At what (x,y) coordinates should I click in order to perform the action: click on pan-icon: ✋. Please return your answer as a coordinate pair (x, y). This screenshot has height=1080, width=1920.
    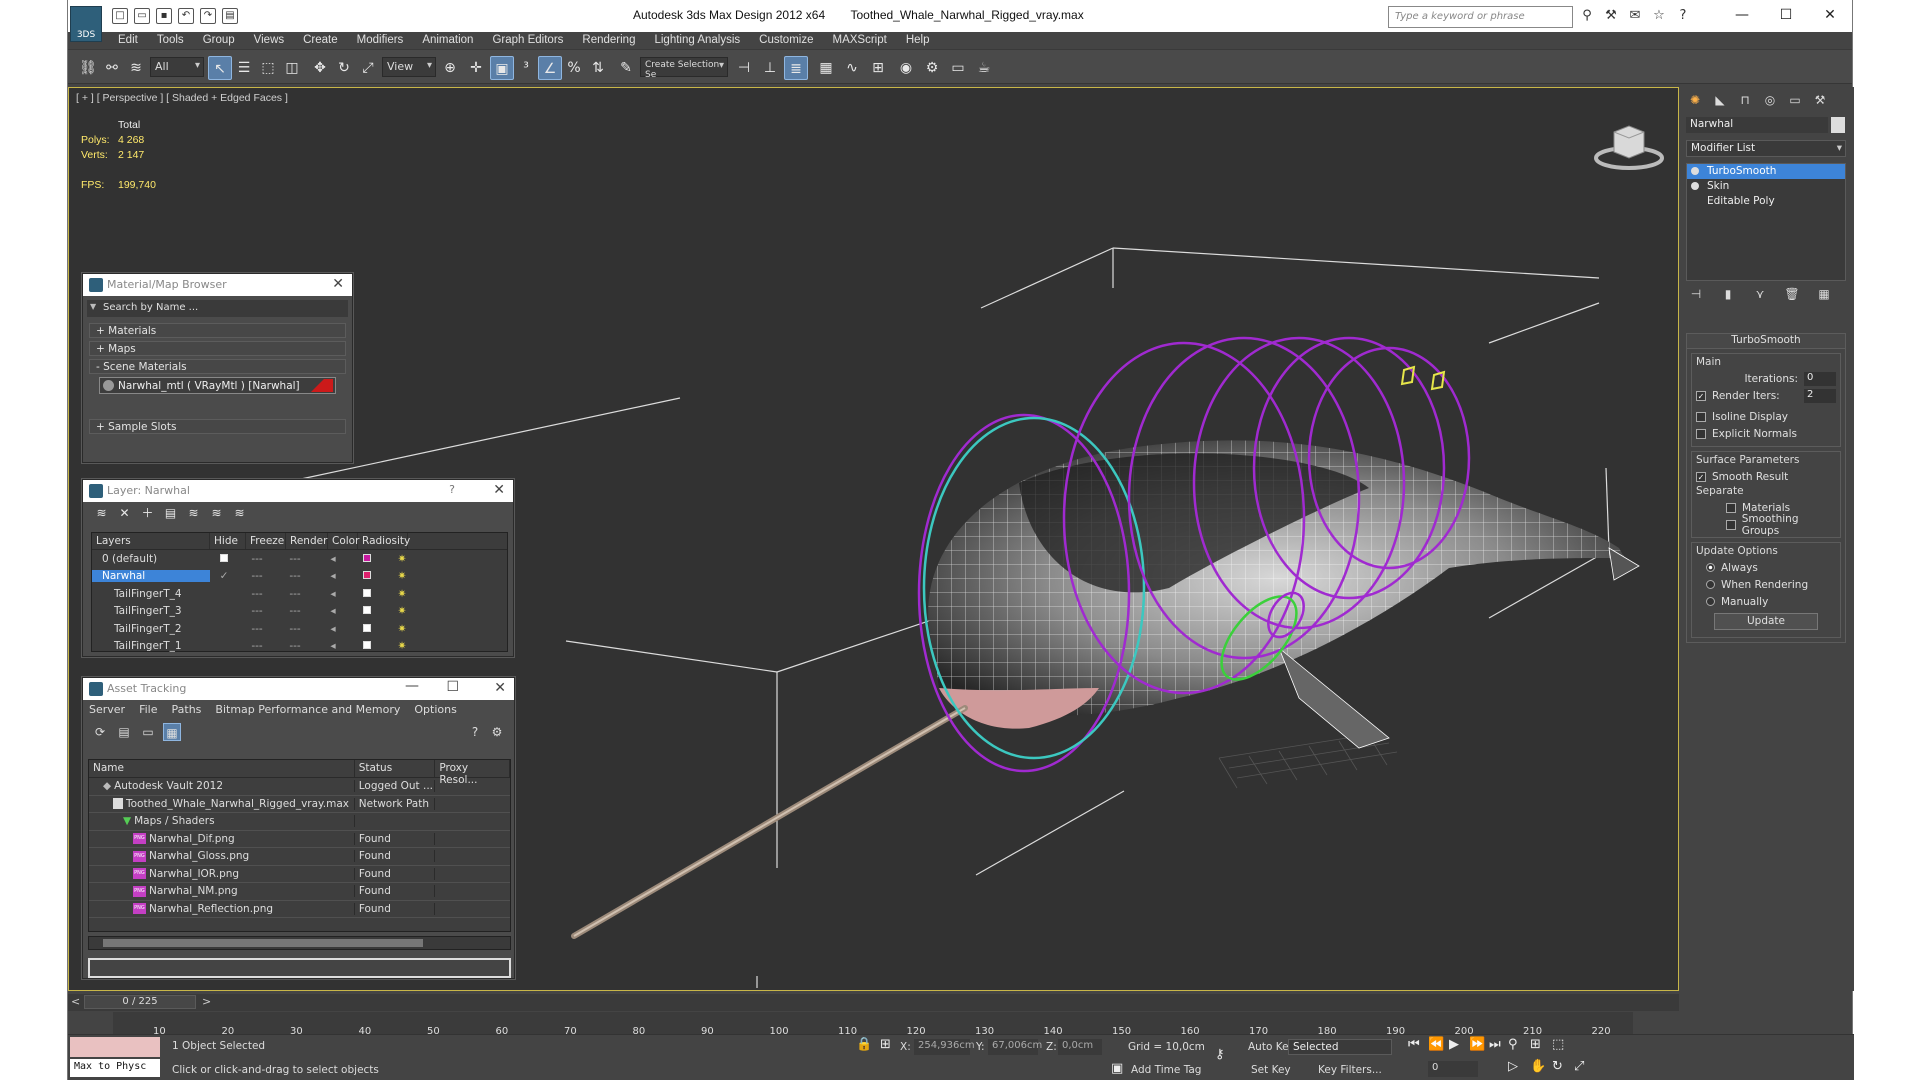
    Looking at the image, I should click on (1538, 1066).